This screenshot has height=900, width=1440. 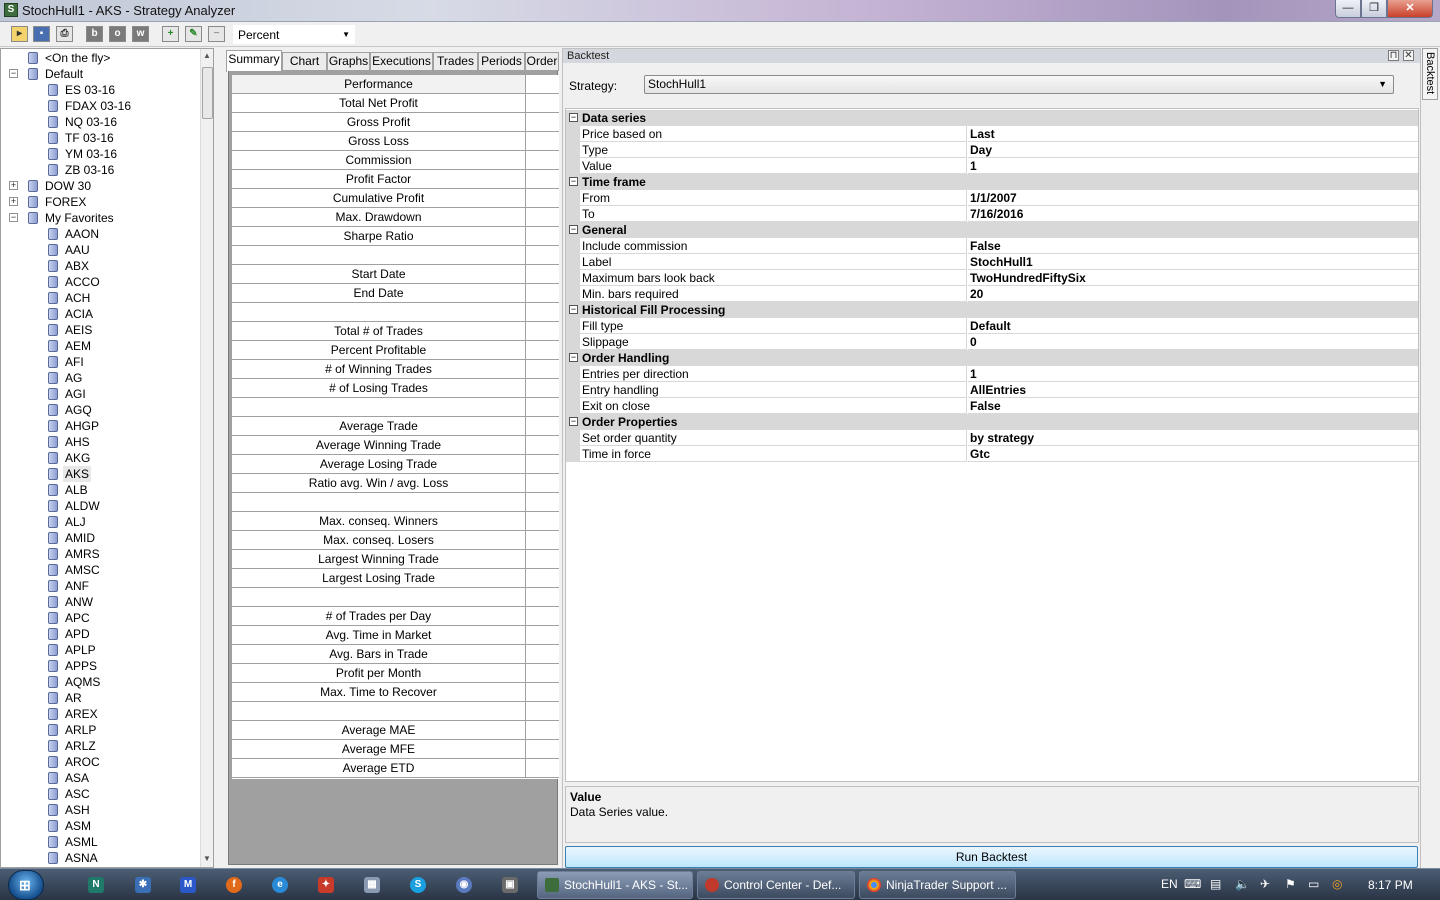 What do you see at coordinates (100, 506) in the screenshot?
I see `tree-item: ALDW` at bounding box center [100, 506].